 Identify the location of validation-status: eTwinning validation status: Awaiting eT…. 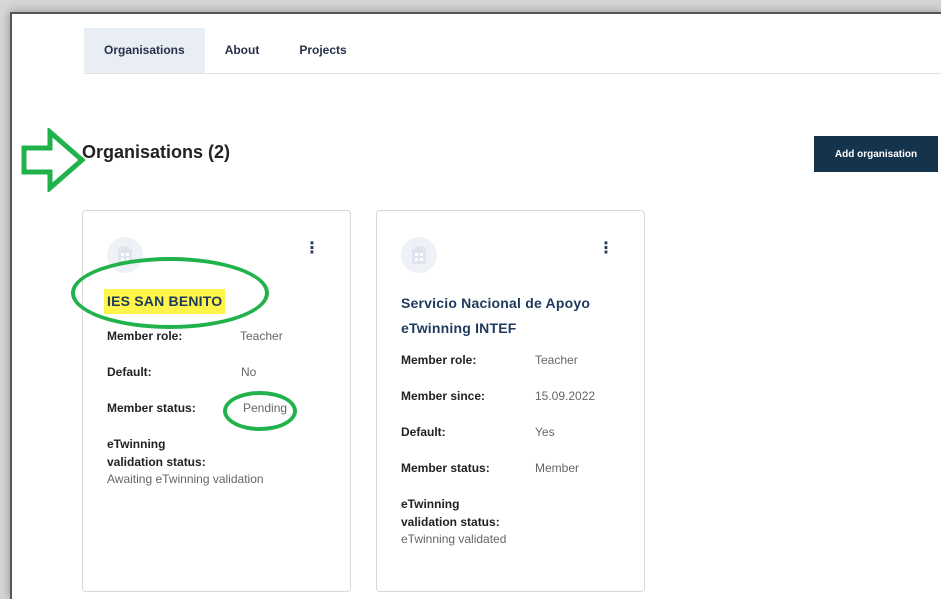
(185, 461).